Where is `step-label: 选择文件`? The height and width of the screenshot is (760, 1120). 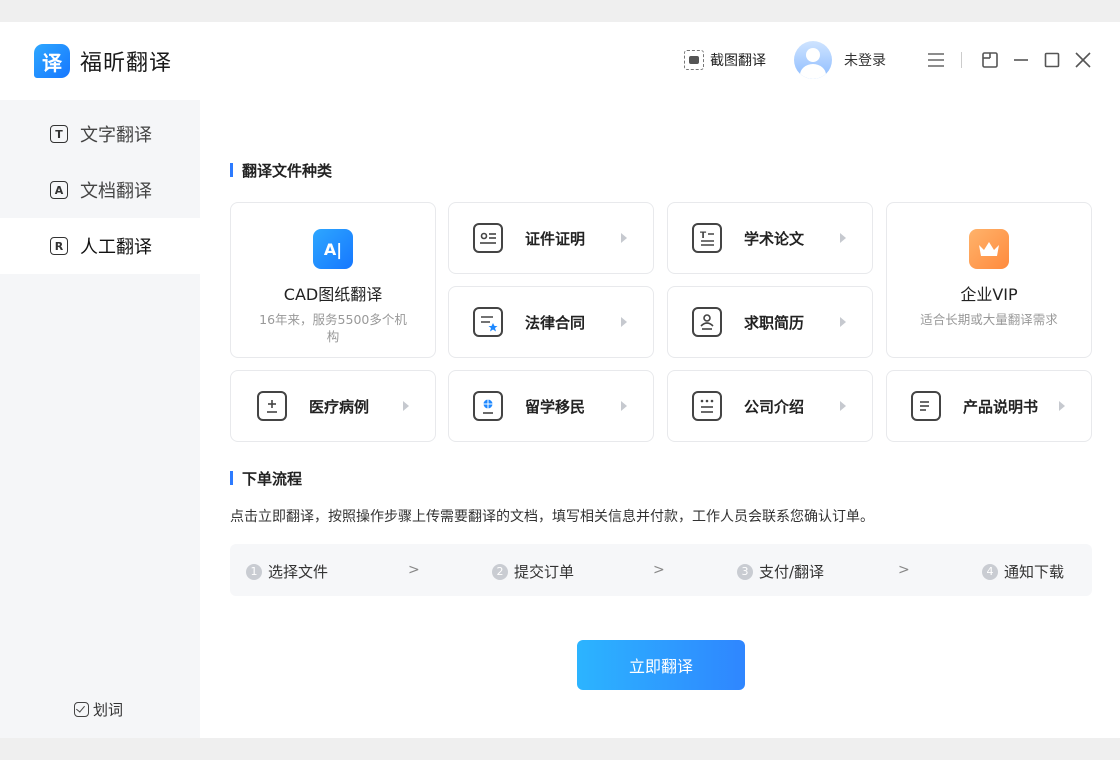 step-label: 选择文件 is located at coordinates (298, 572).